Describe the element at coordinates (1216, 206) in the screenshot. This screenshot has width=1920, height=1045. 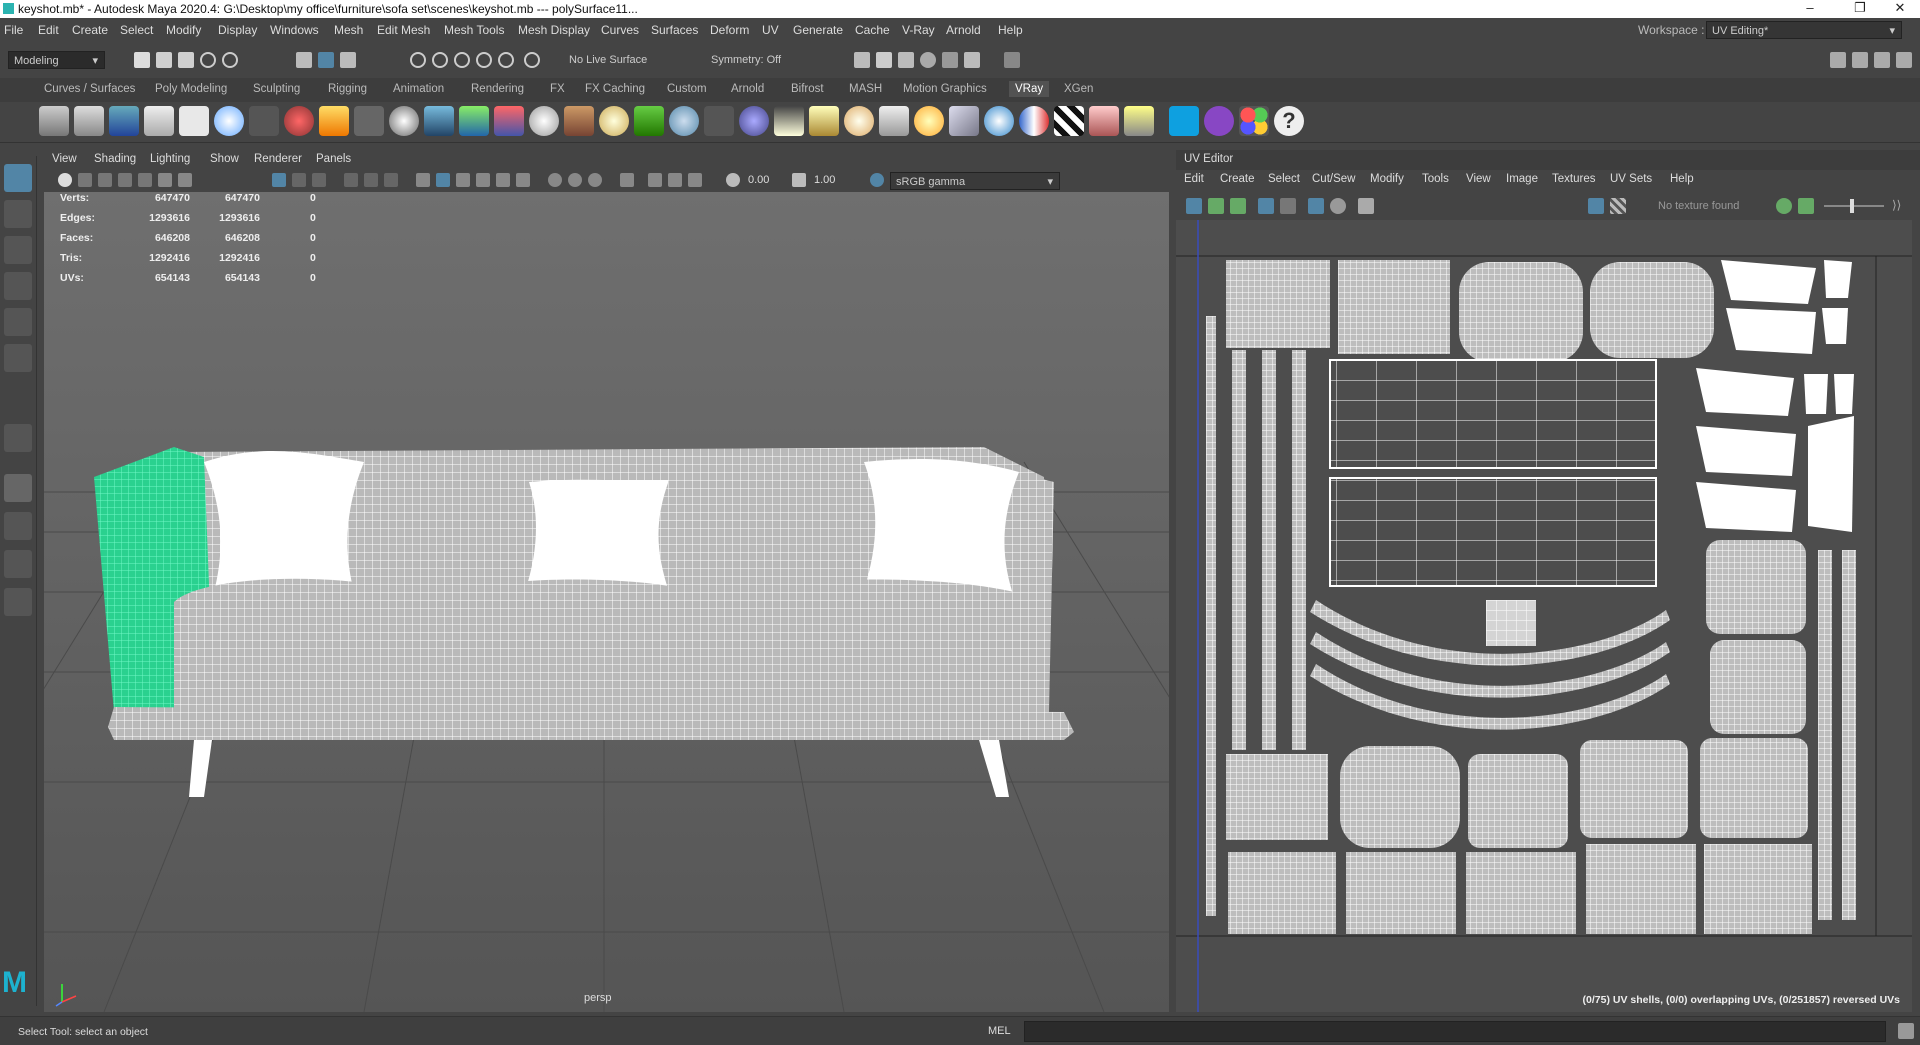
I see `uv-distortion-icon` at that location.